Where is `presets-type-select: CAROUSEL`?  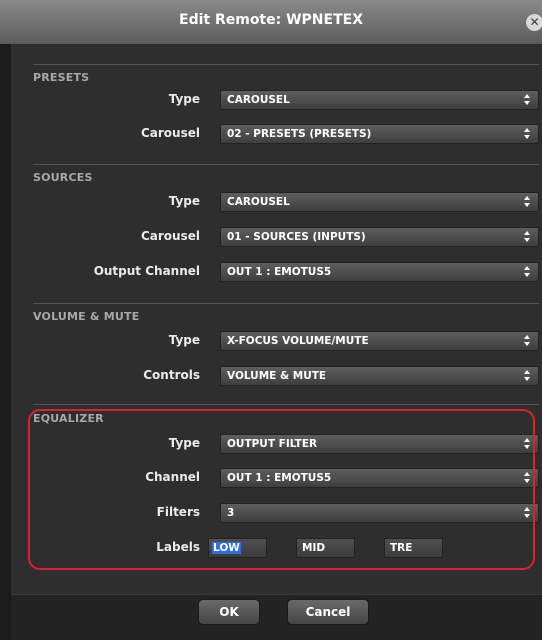 presets-type-select: CAROUSEL is located at coordinates (379, 100).